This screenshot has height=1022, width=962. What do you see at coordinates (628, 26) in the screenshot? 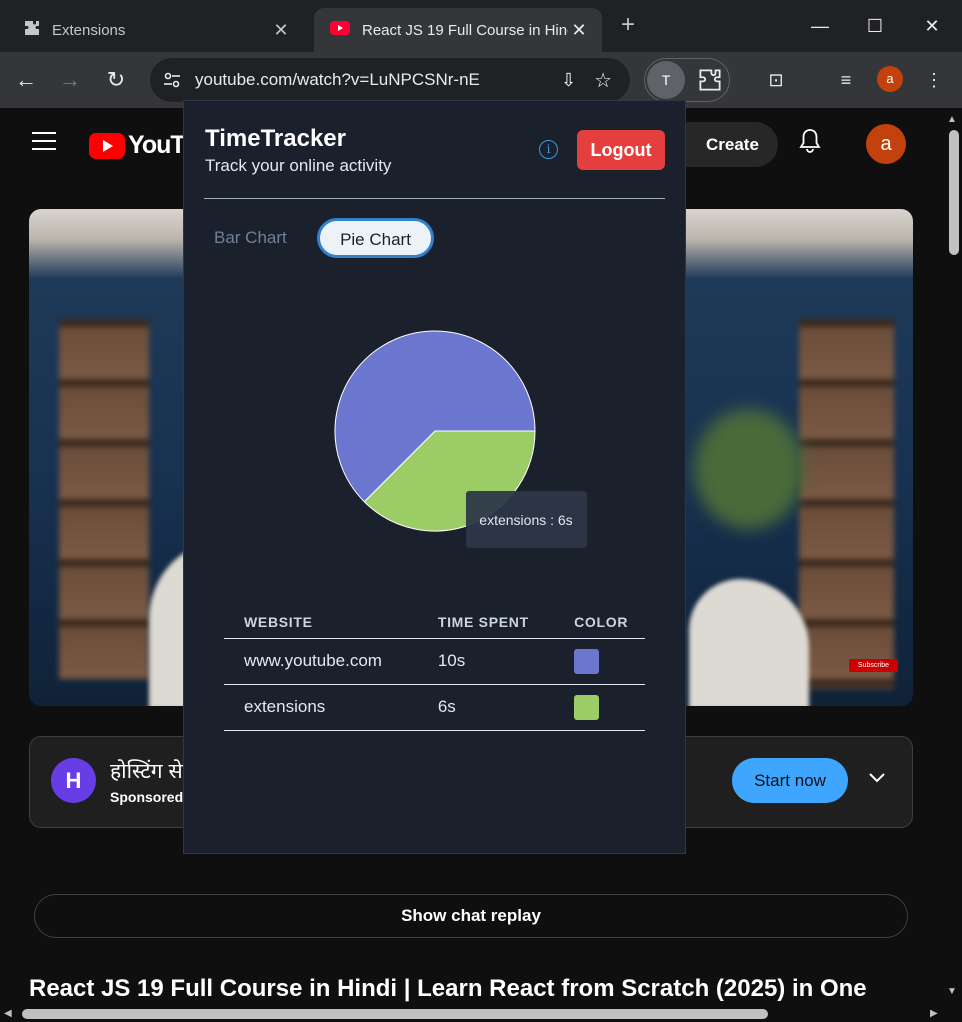
I see `new-tab-button: +` at bounding box center [628, 26].